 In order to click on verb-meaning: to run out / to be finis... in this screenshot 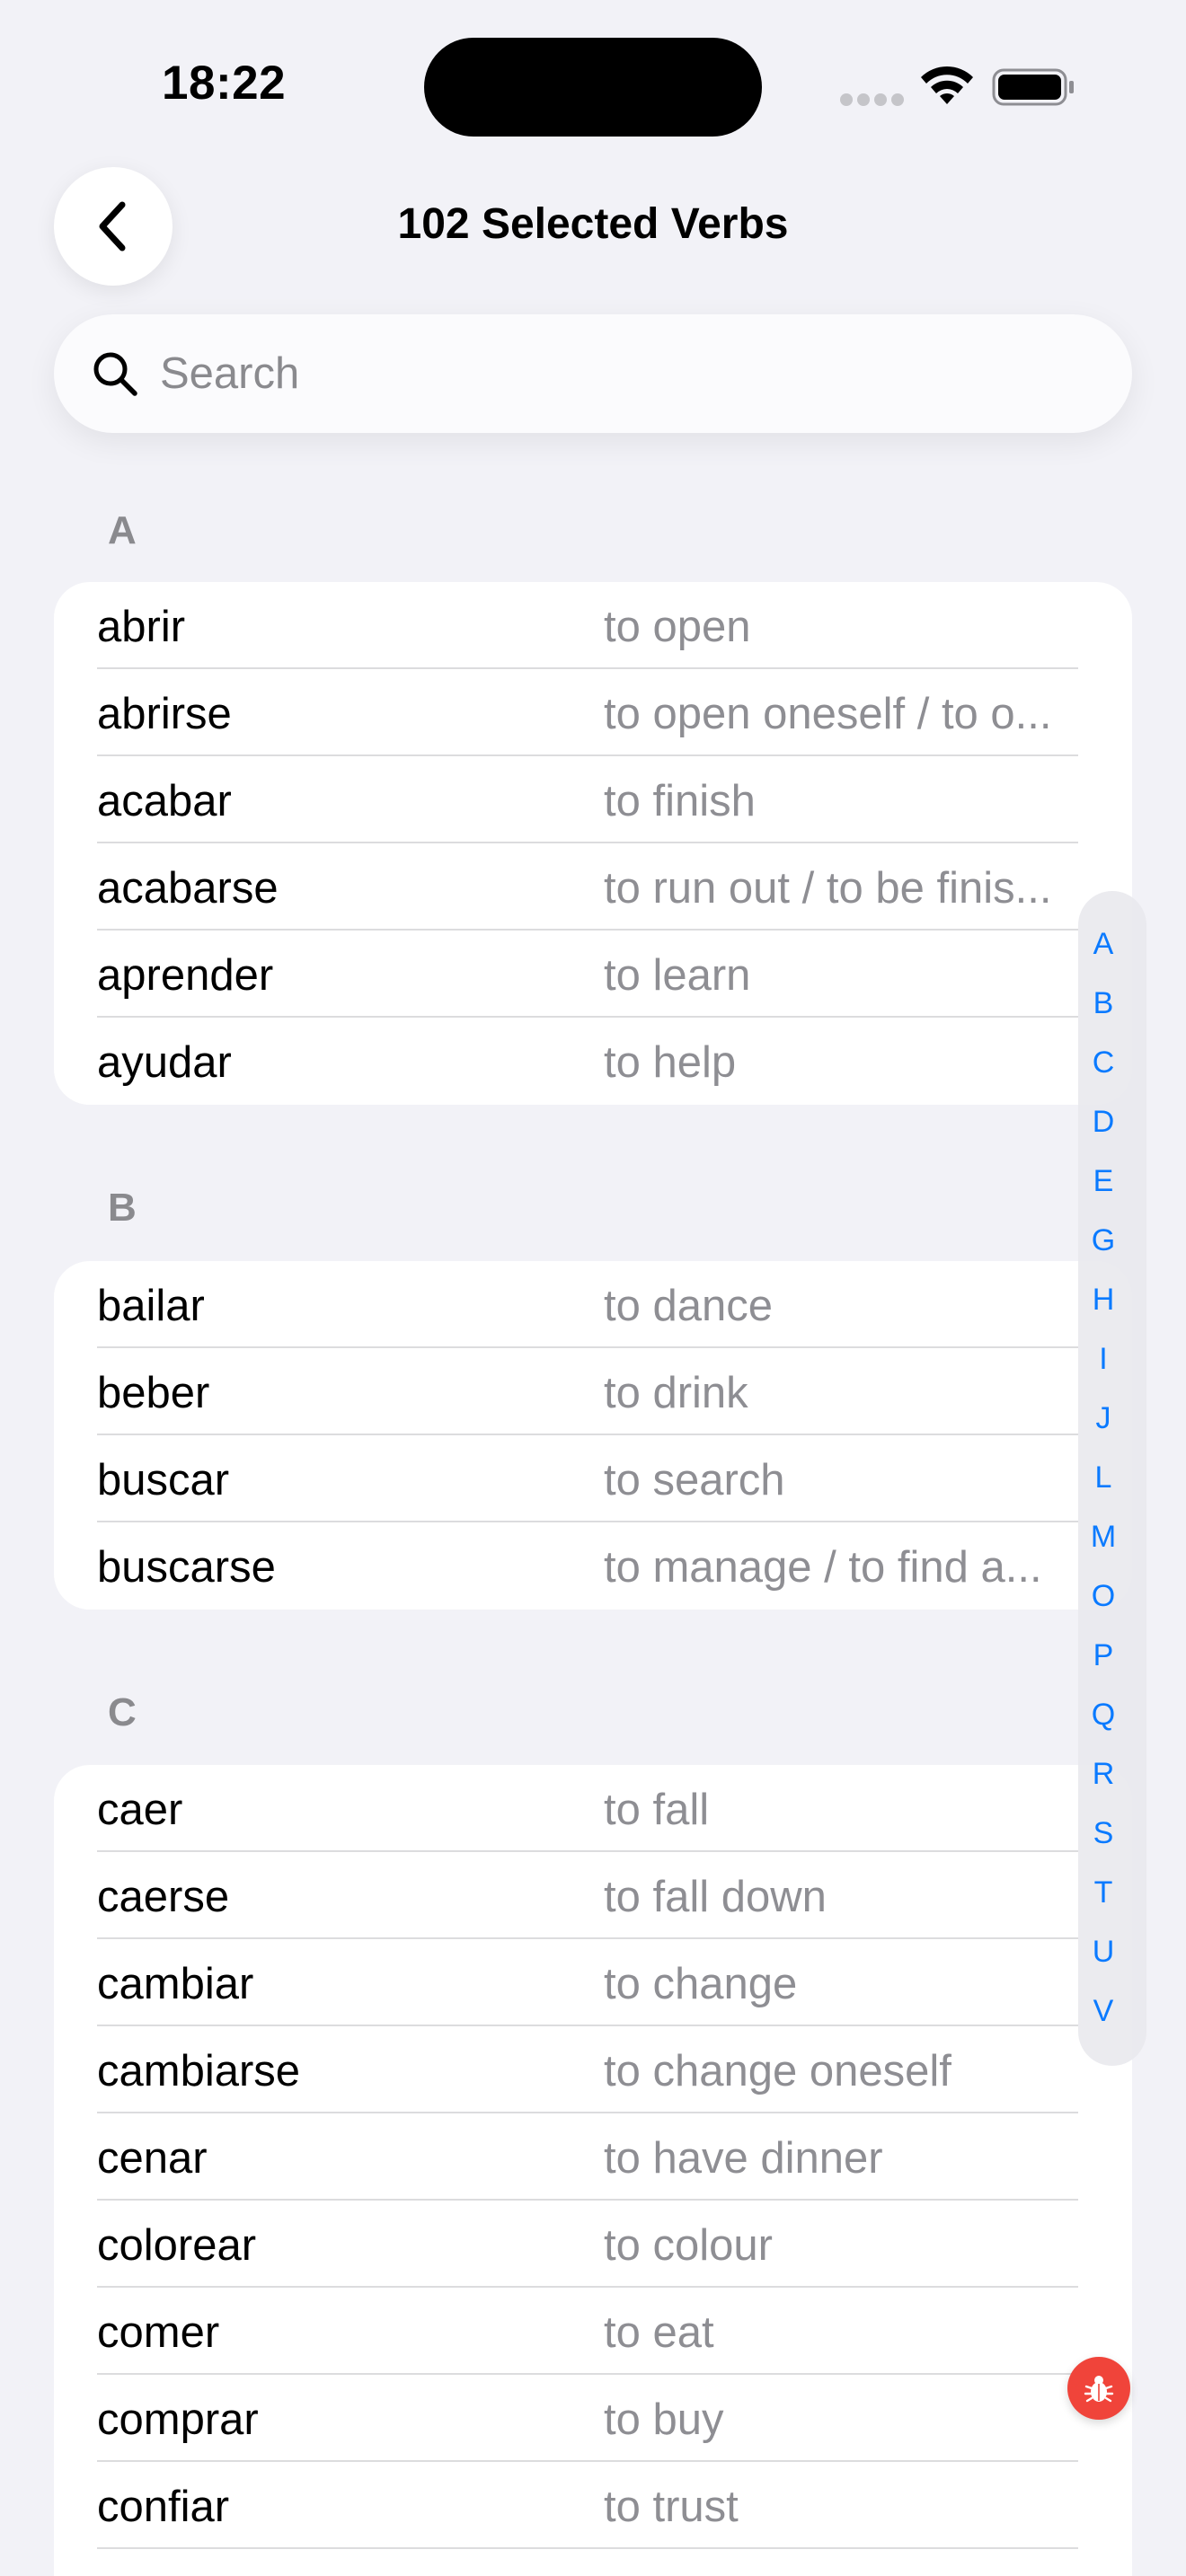, I will do `click(828, 888)`.